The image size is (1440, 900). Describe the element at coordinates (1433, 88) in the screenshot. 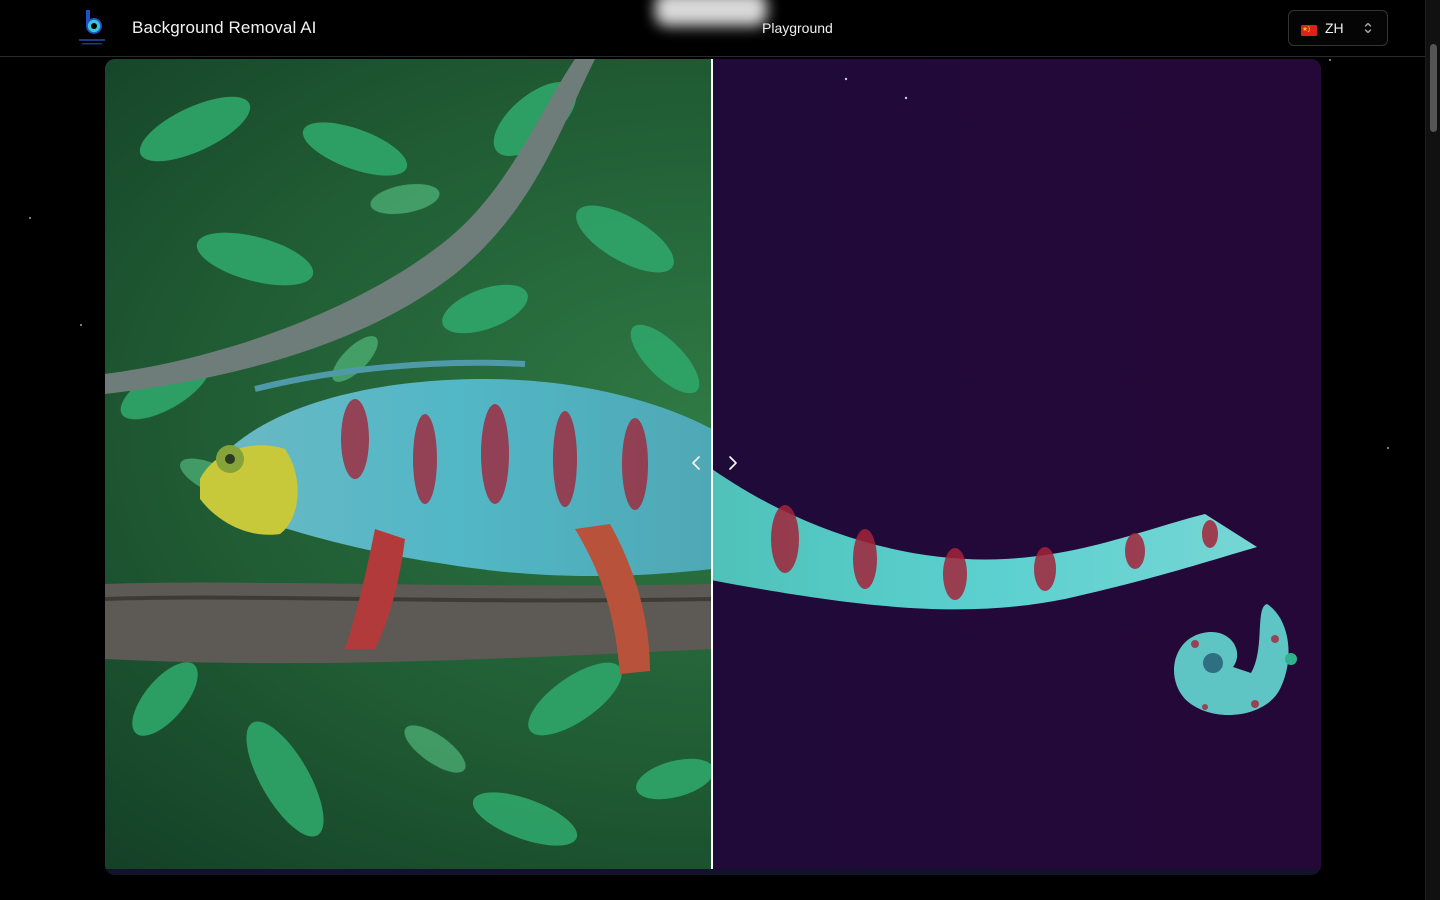

I see `scrollbar-thumb` at that location.